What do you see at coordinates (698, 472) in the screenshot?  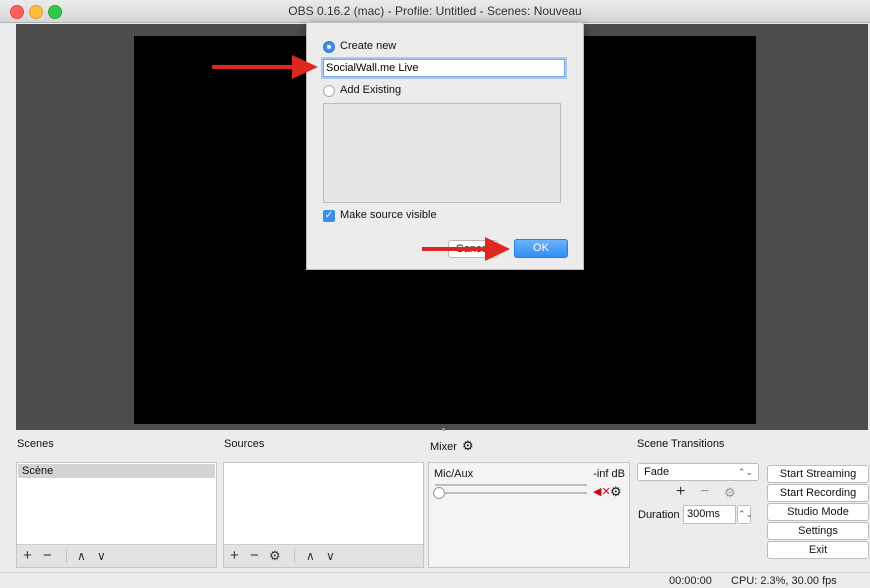 I see `transition-select: Fade ⌃⌄` at bounding box center [698, 472].